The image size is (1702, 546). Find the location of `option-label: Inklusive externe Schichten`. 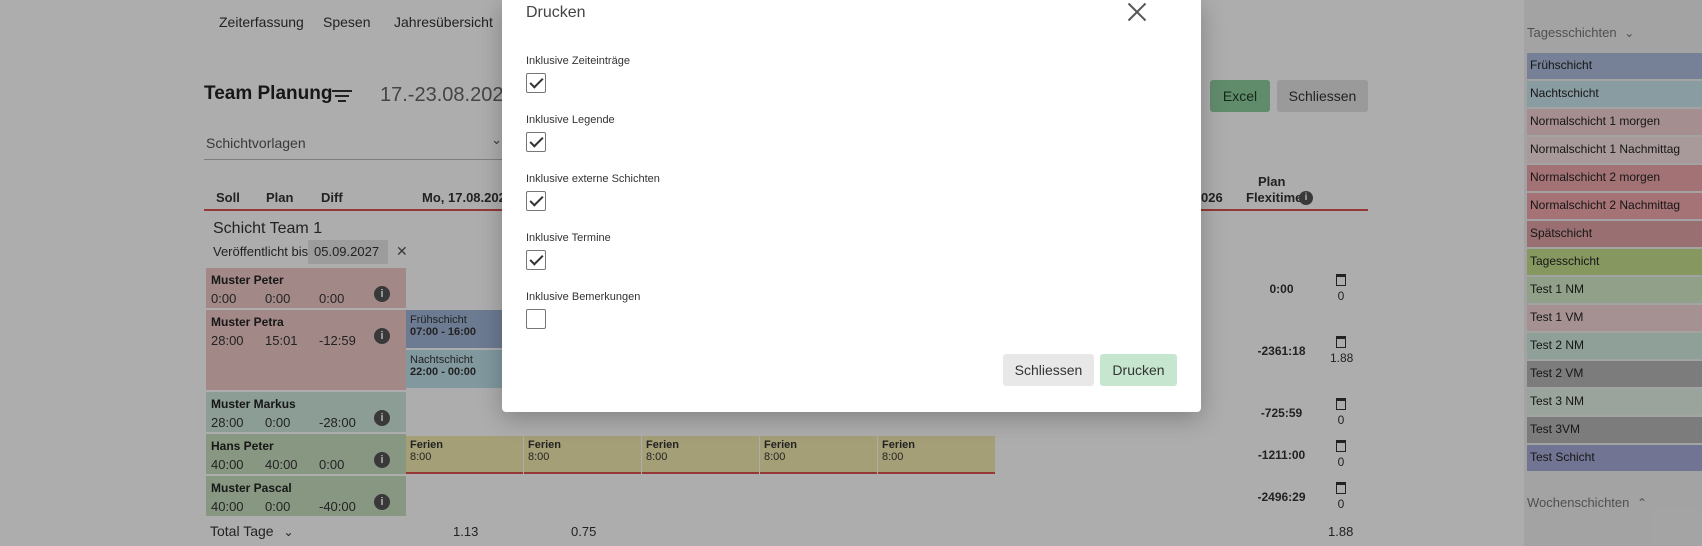

option-label: Inklusive externe Schichten is located at coordinates (593, 179).